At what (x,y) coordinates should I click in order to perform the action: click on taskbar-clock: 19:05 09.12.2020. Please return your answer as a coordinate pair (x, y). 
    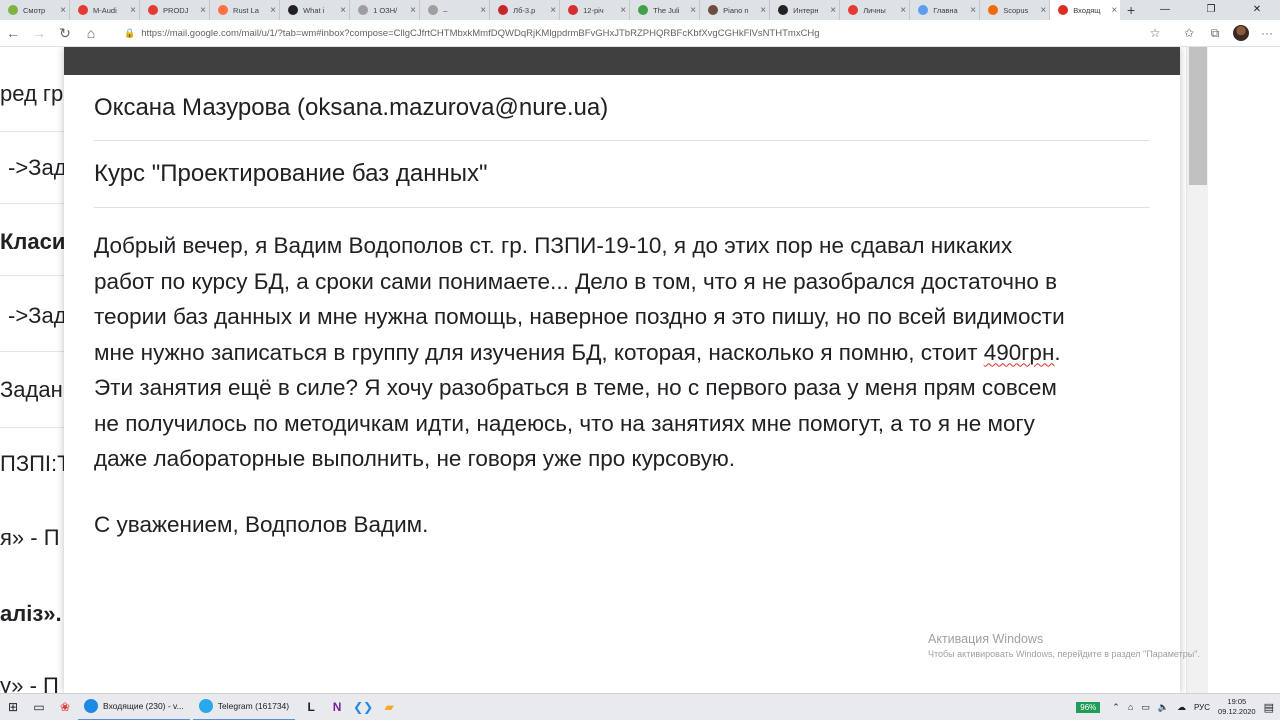
    Looking at the image, I should click on (1237, 707).